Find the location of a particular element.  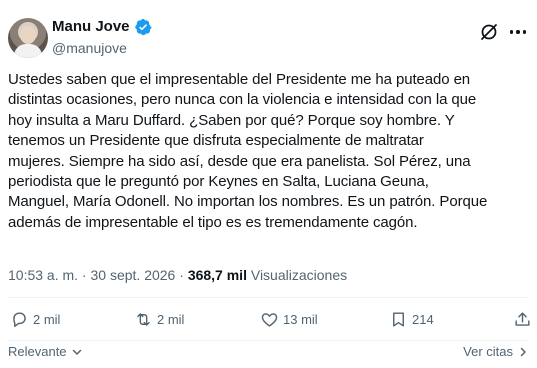

tweet-header: Manu Jove @manujove is located at coordinates (268, 38).